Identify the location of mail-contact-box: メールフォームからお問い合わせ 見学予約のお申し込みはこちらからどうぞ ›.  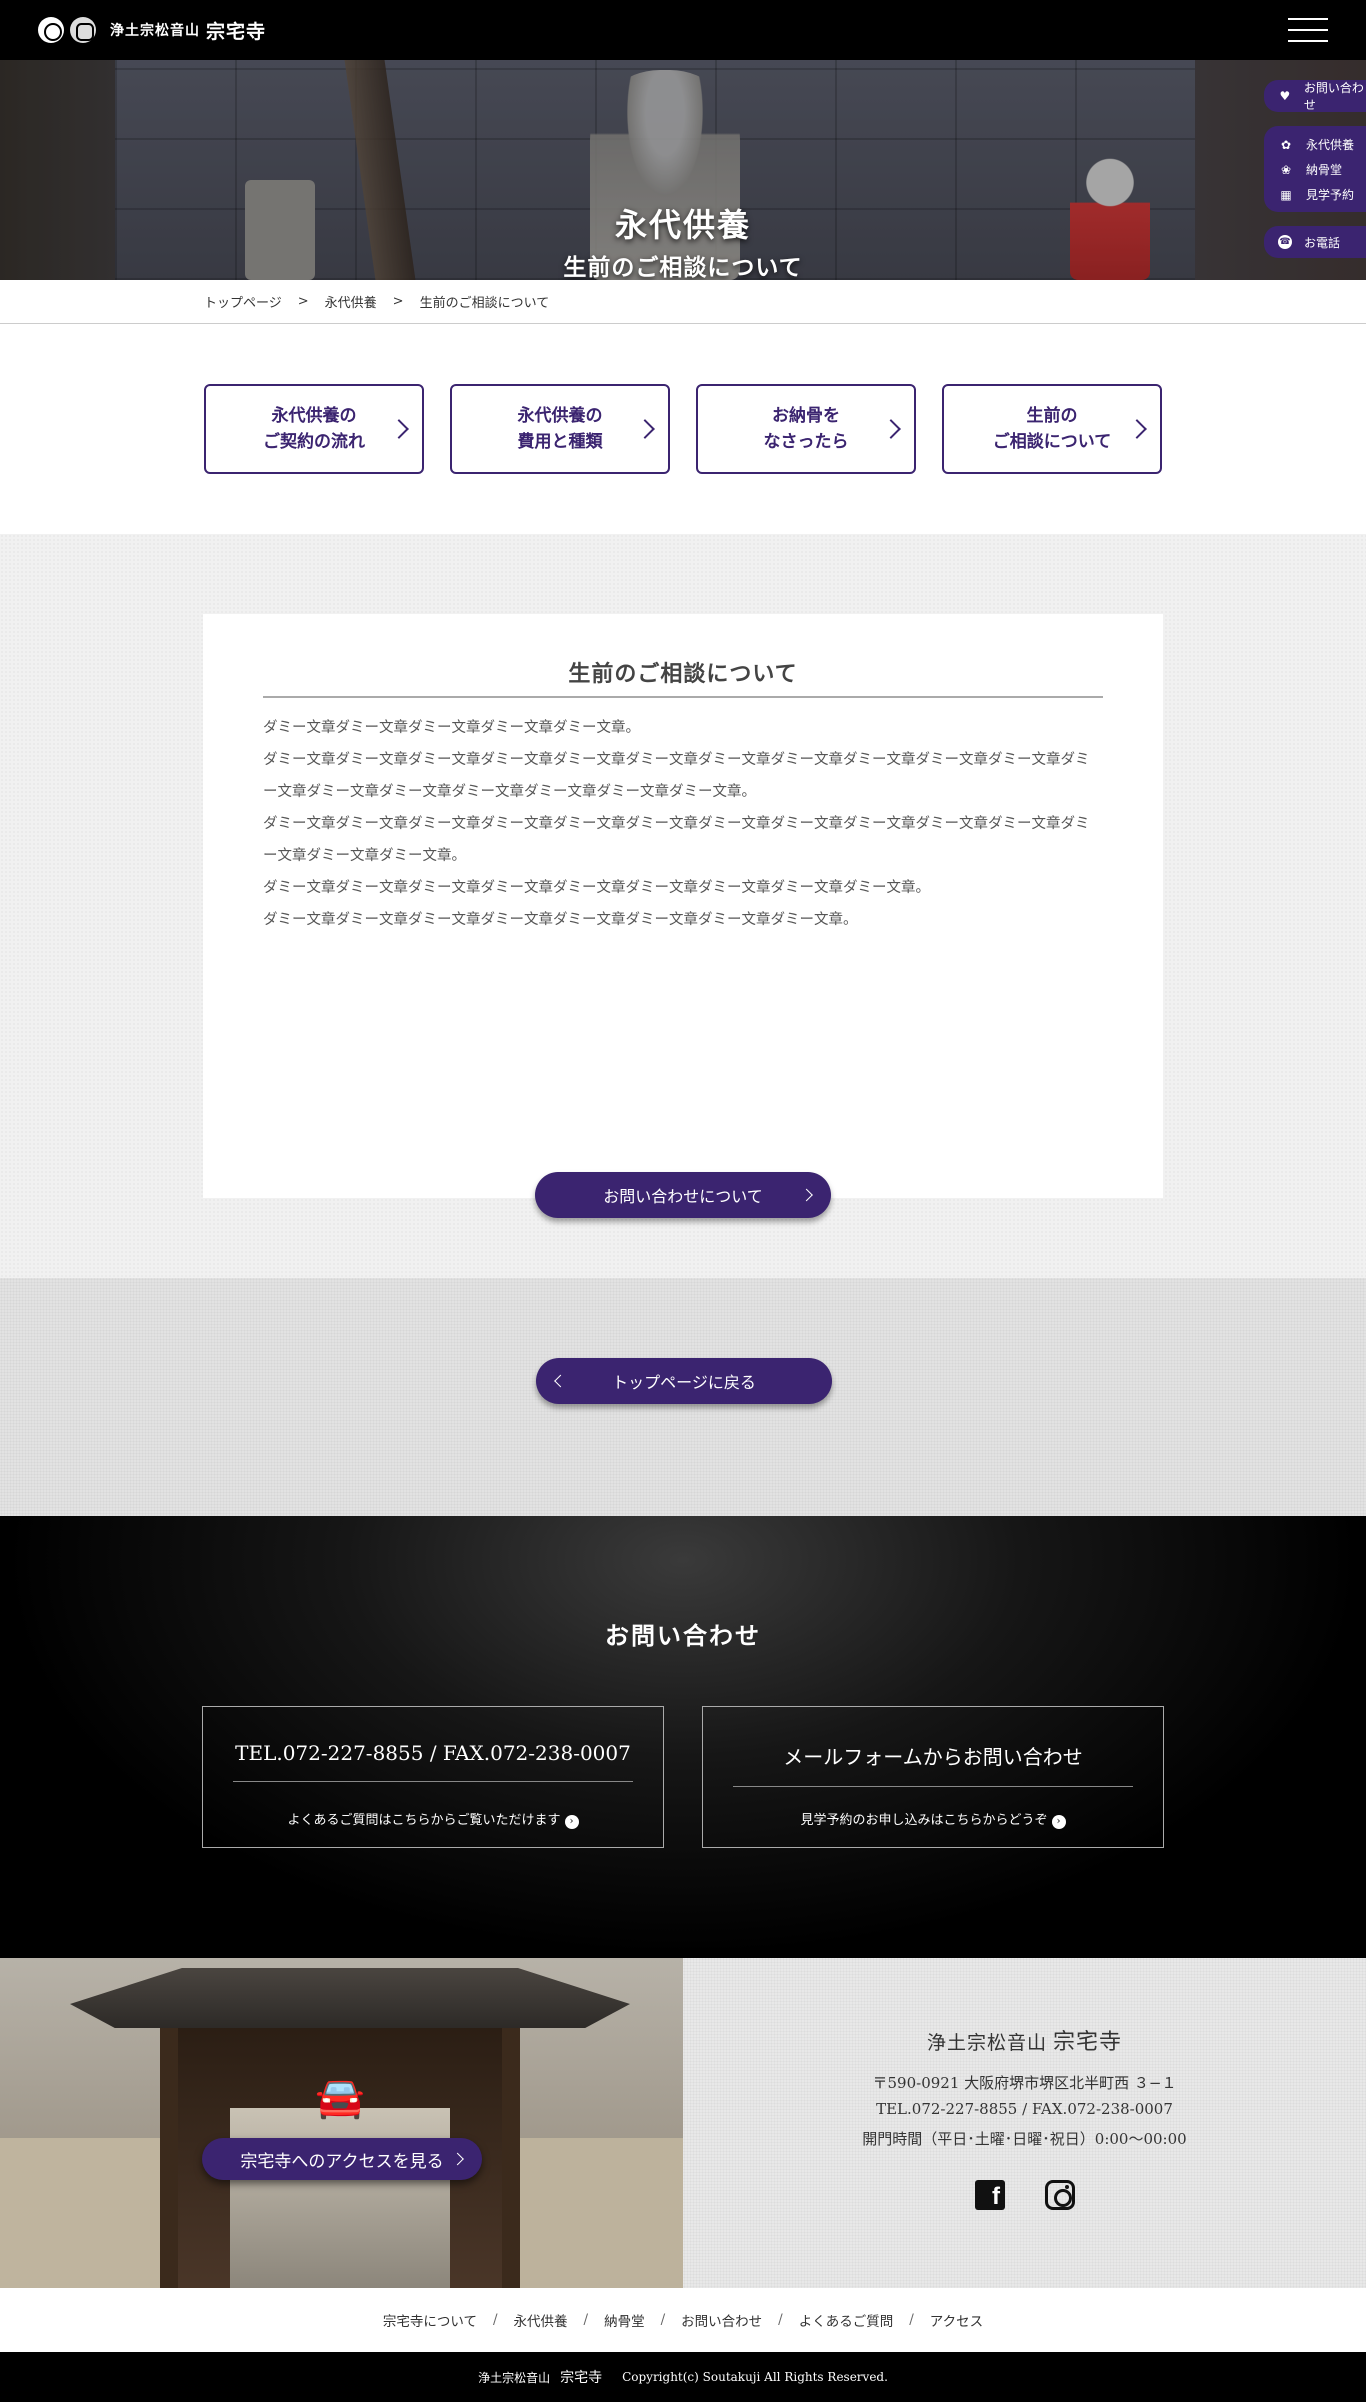
(933, 1777).